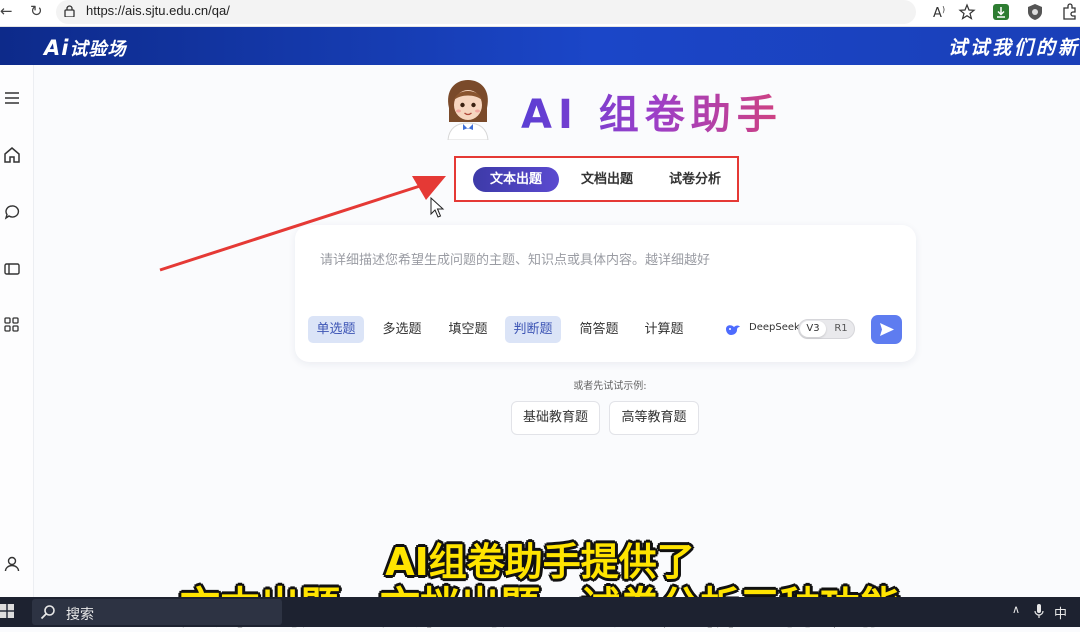  I want to click on windows-start-icon, so click(7, 611).